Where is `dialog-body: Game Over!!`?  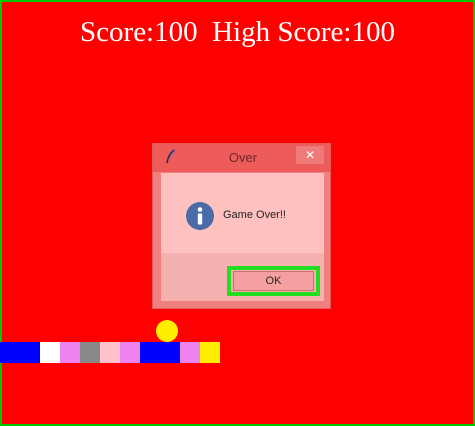 dialog-body: Game Over!! is located at coordinates (242, 213).